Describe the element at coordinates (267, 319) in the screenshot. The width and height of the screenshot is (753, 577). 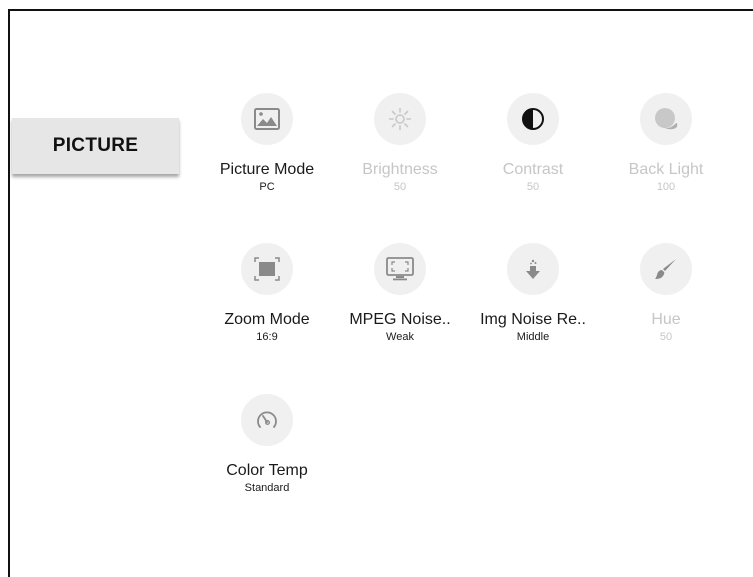
I see `setting-label: Zoom Mode` at that location.